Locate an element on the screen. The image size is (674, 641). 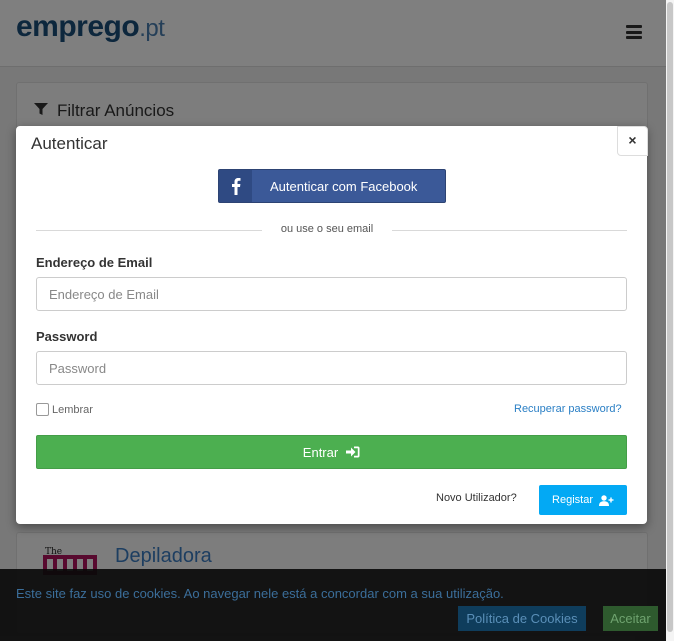
close-button: × is located at coordinates (632, 141).